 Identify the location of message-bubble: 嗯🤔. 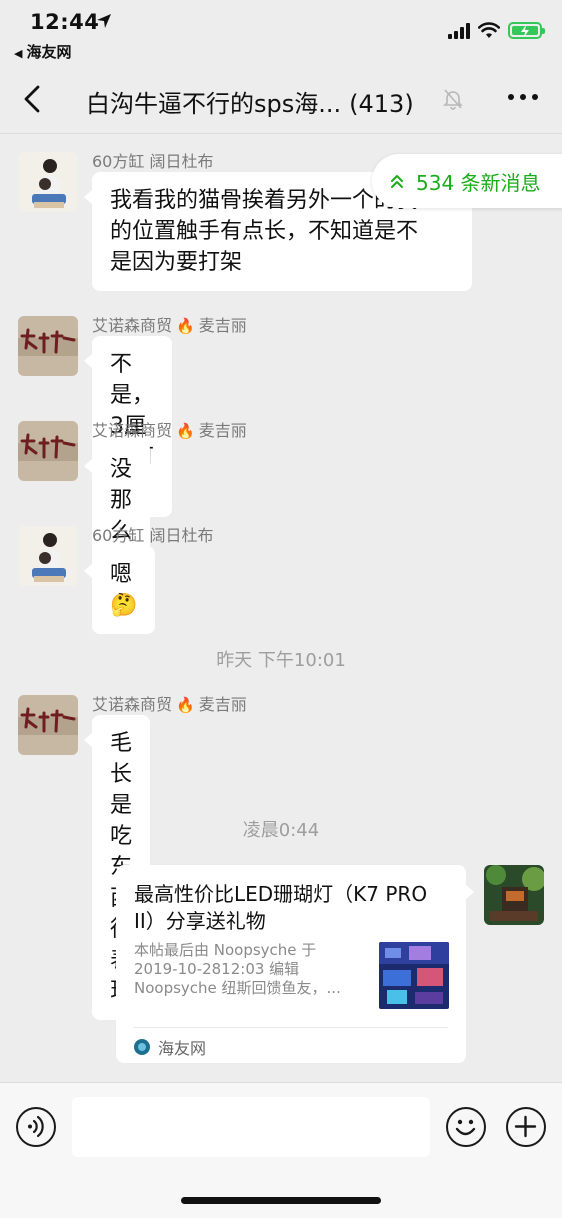
(119, 590).